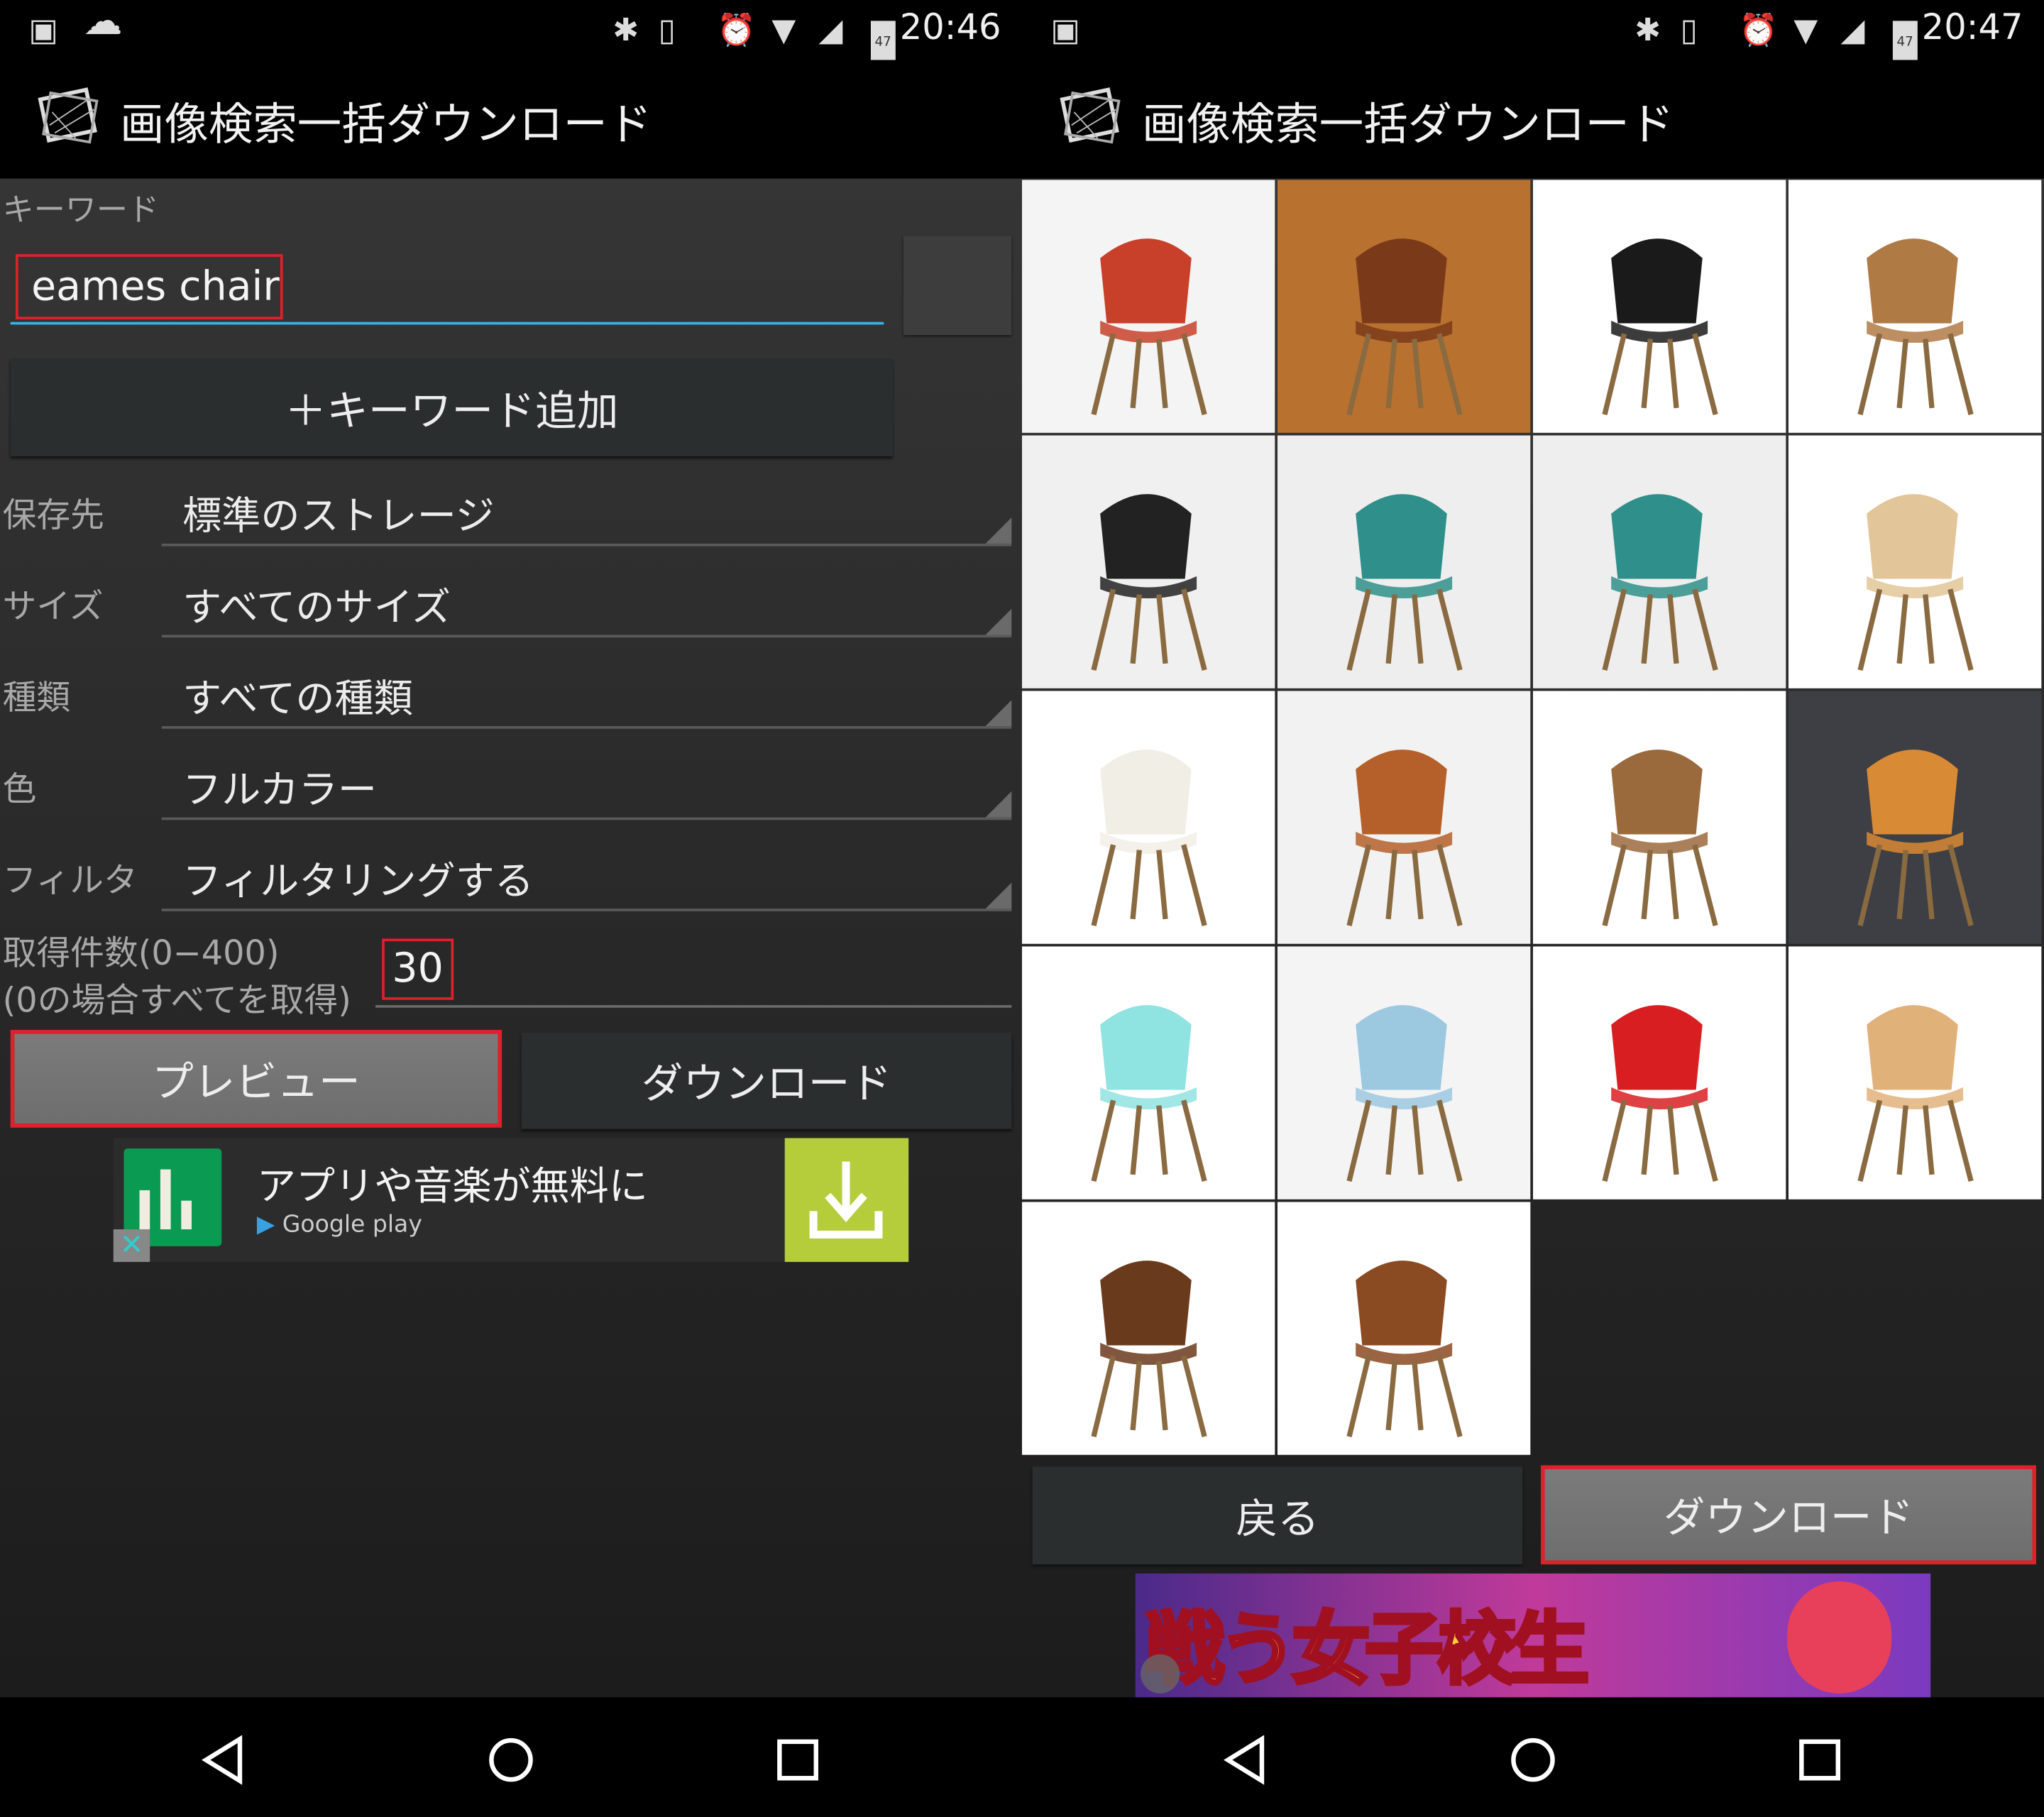 This screenshot has width=2044, height=1817. What do you see at coordinates (131, 1245) in the screenshot?
I see `ad-close-icon: ✕` at bounding box center [131, 1245].